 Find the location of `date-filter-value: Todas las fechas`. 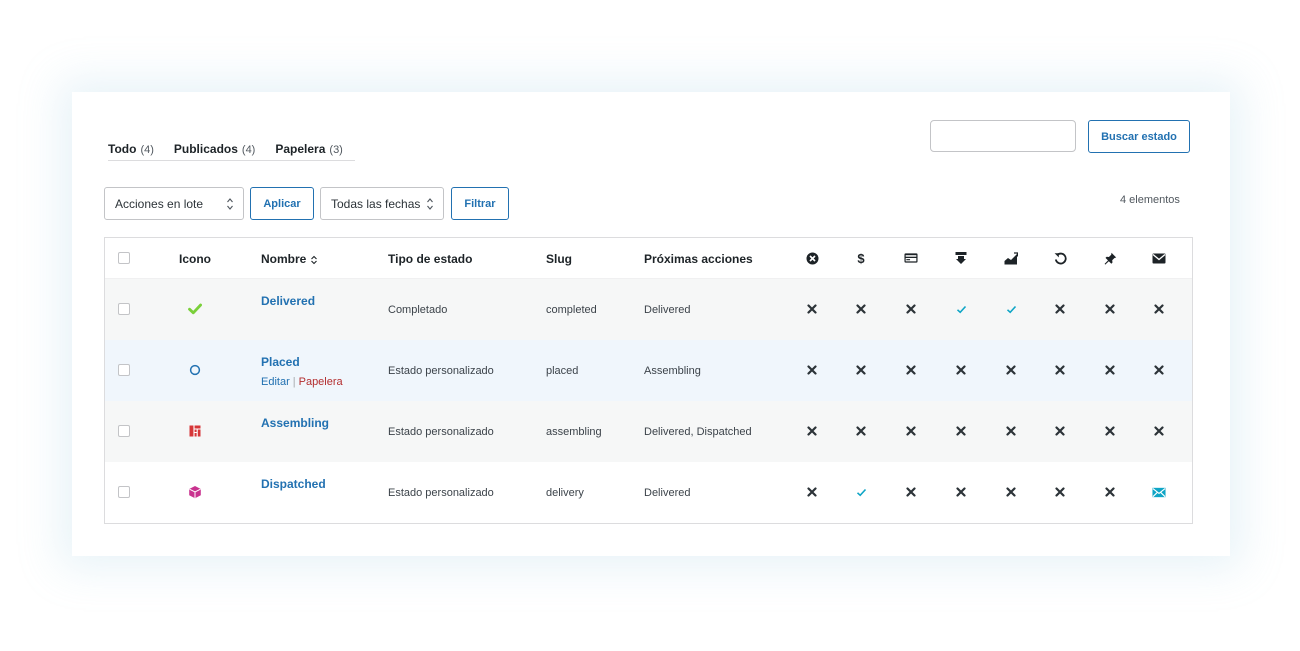

date-filter-value: Todas las fechas is located at coordinates (376, 203).